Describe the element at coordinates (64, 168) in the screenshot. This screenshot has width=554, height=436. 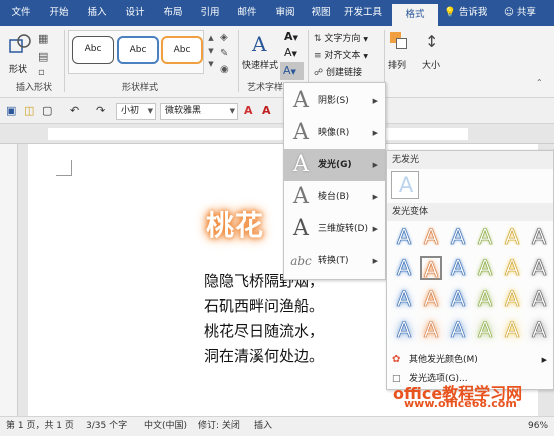
I see `crop-mark` at that location.